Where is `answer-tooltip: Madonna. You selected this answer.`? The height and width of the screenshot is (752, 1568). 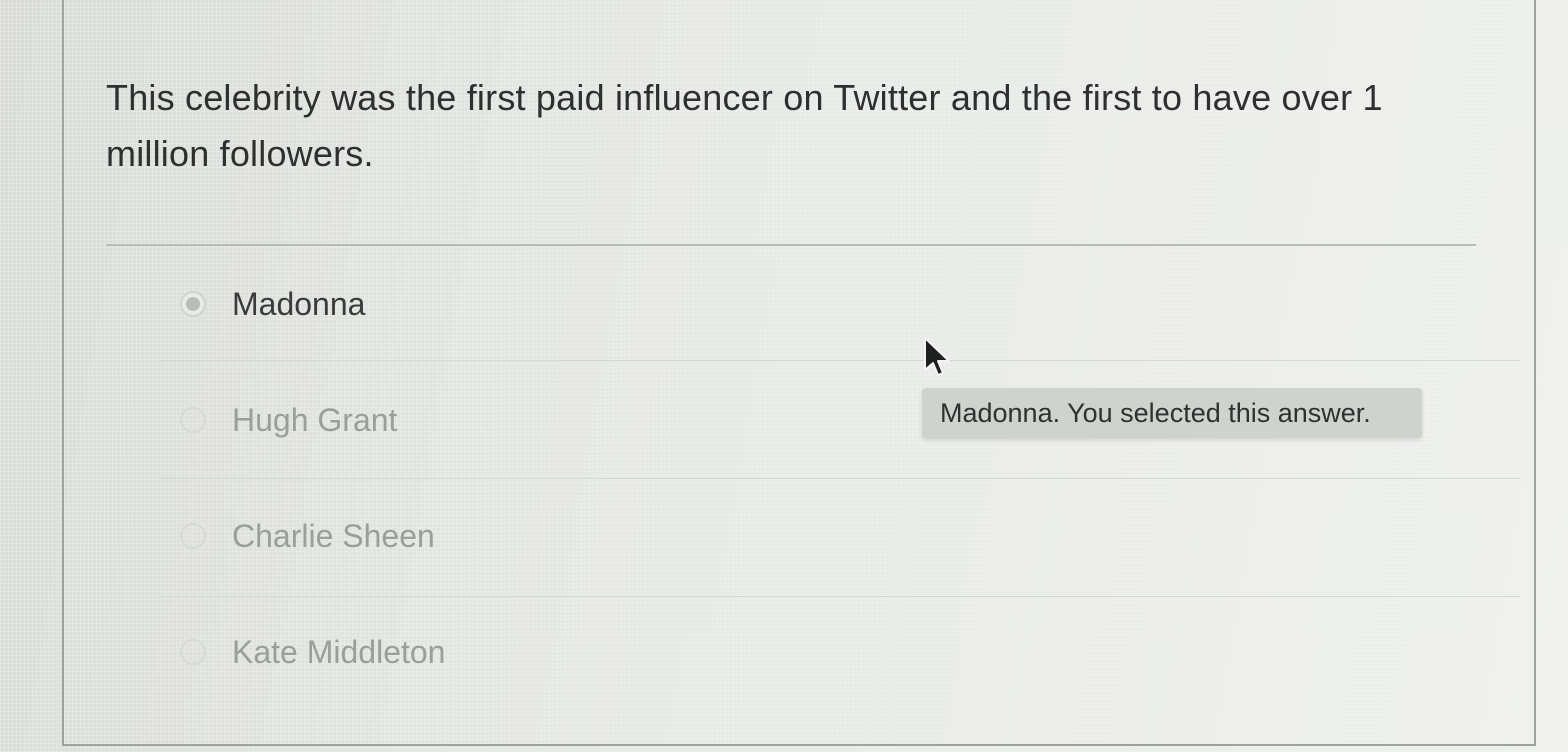
answer-tooltip: Madonna. You selected this answer. is located at coordinates (1172, 413).